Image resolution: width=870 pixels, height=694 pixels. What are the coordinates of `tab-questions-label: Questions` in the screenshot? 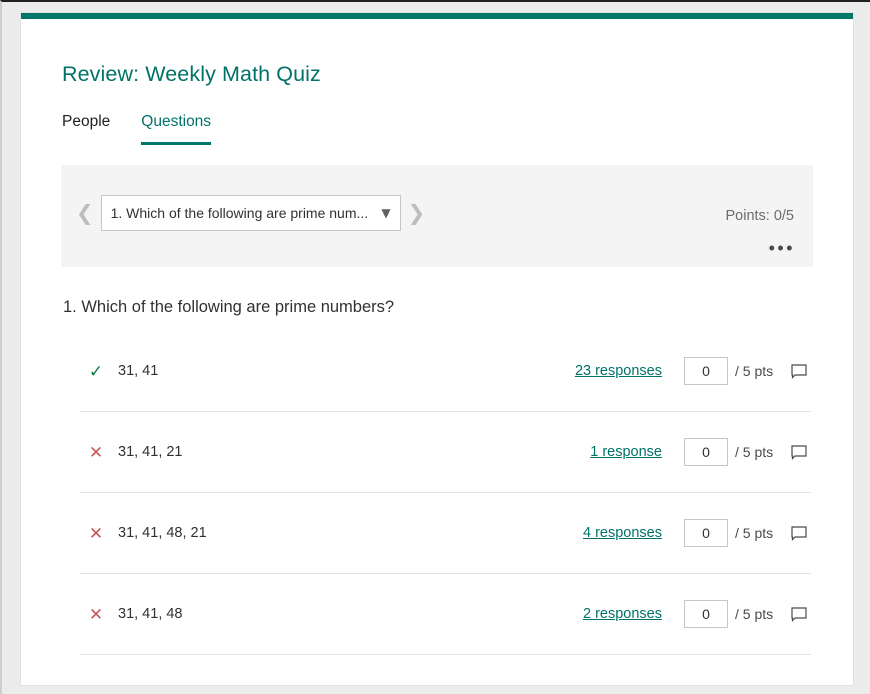 It's located at (176, 121).